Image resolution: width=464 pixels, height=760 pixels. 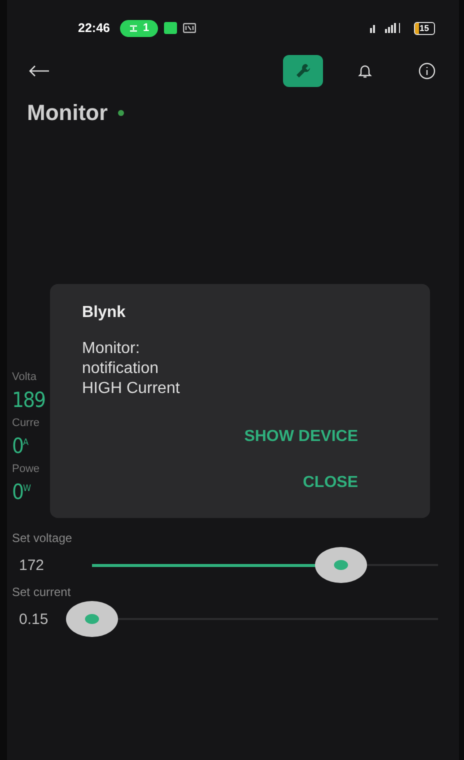 I want to click on back-arrow-icon, so click(x=39, y=71).